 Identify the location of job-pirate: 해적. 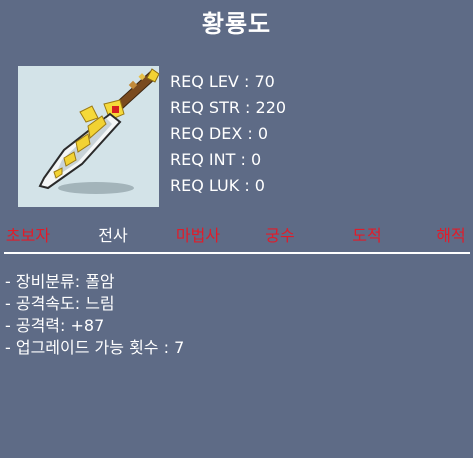
(451, 235).